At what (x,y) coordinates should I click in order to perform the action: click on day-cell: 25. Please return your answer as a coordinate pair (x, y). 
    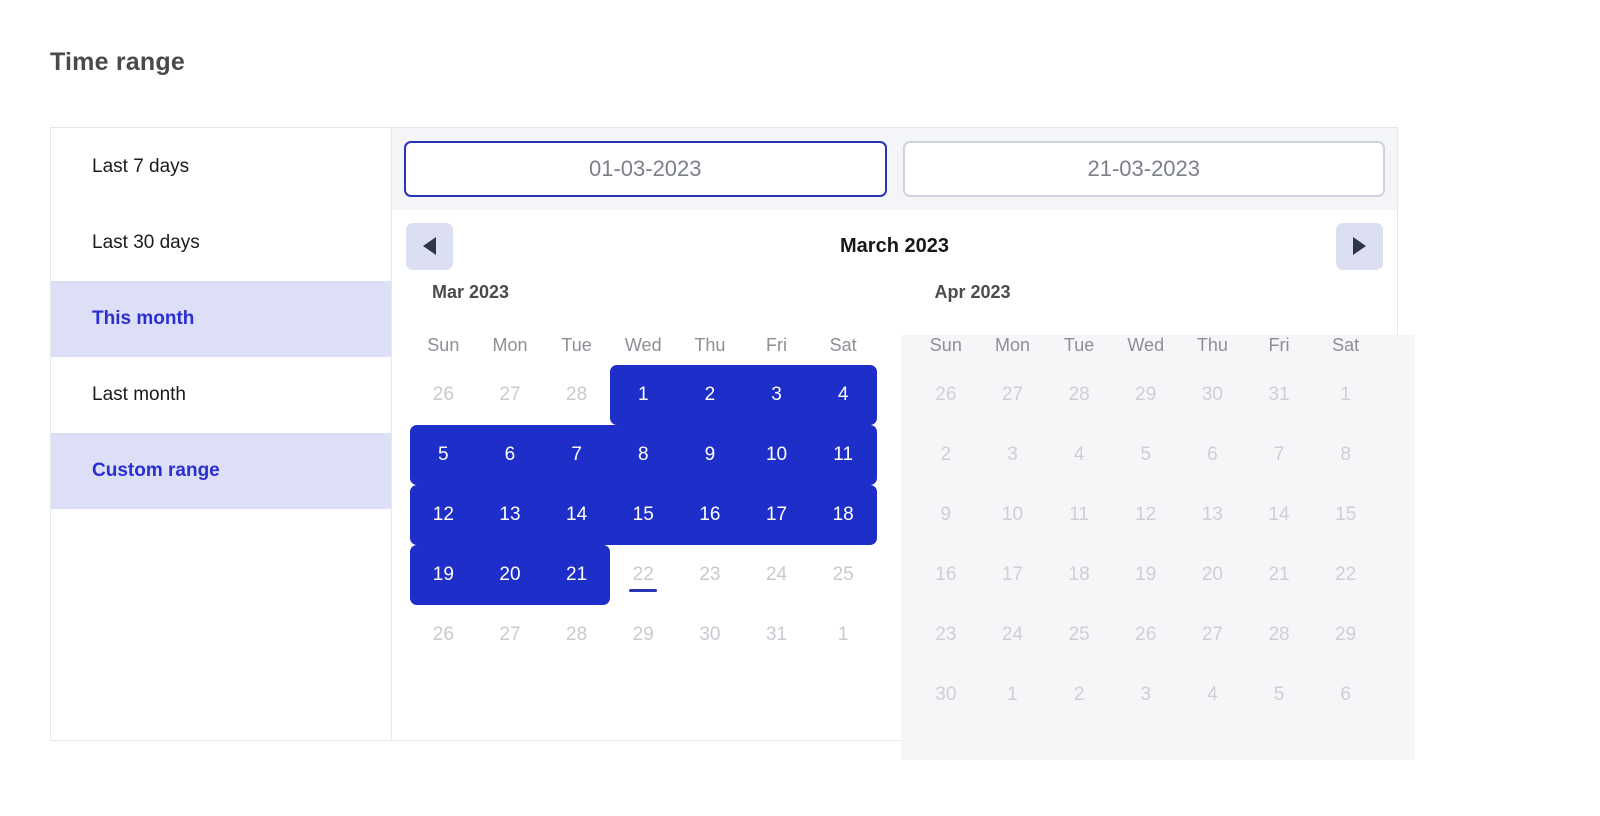
    Looking at the image, I should click on (843, 575).